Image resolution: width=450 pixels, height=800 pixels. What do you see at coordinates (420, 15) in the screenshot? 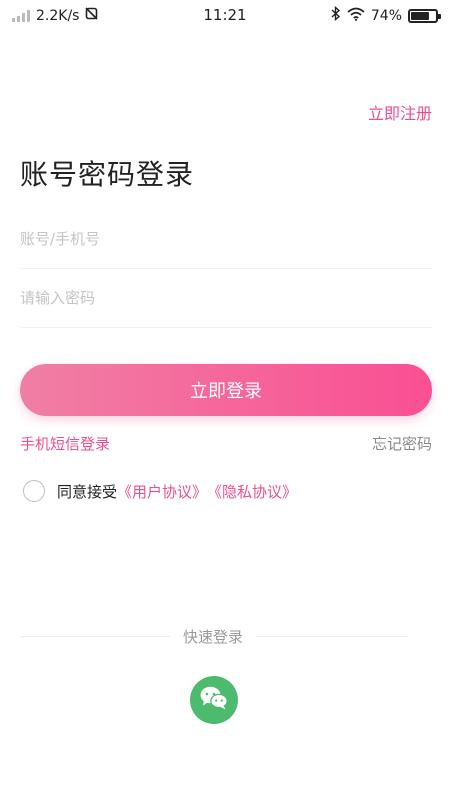
I see `battery-fill` at bounding box center [420, 15].